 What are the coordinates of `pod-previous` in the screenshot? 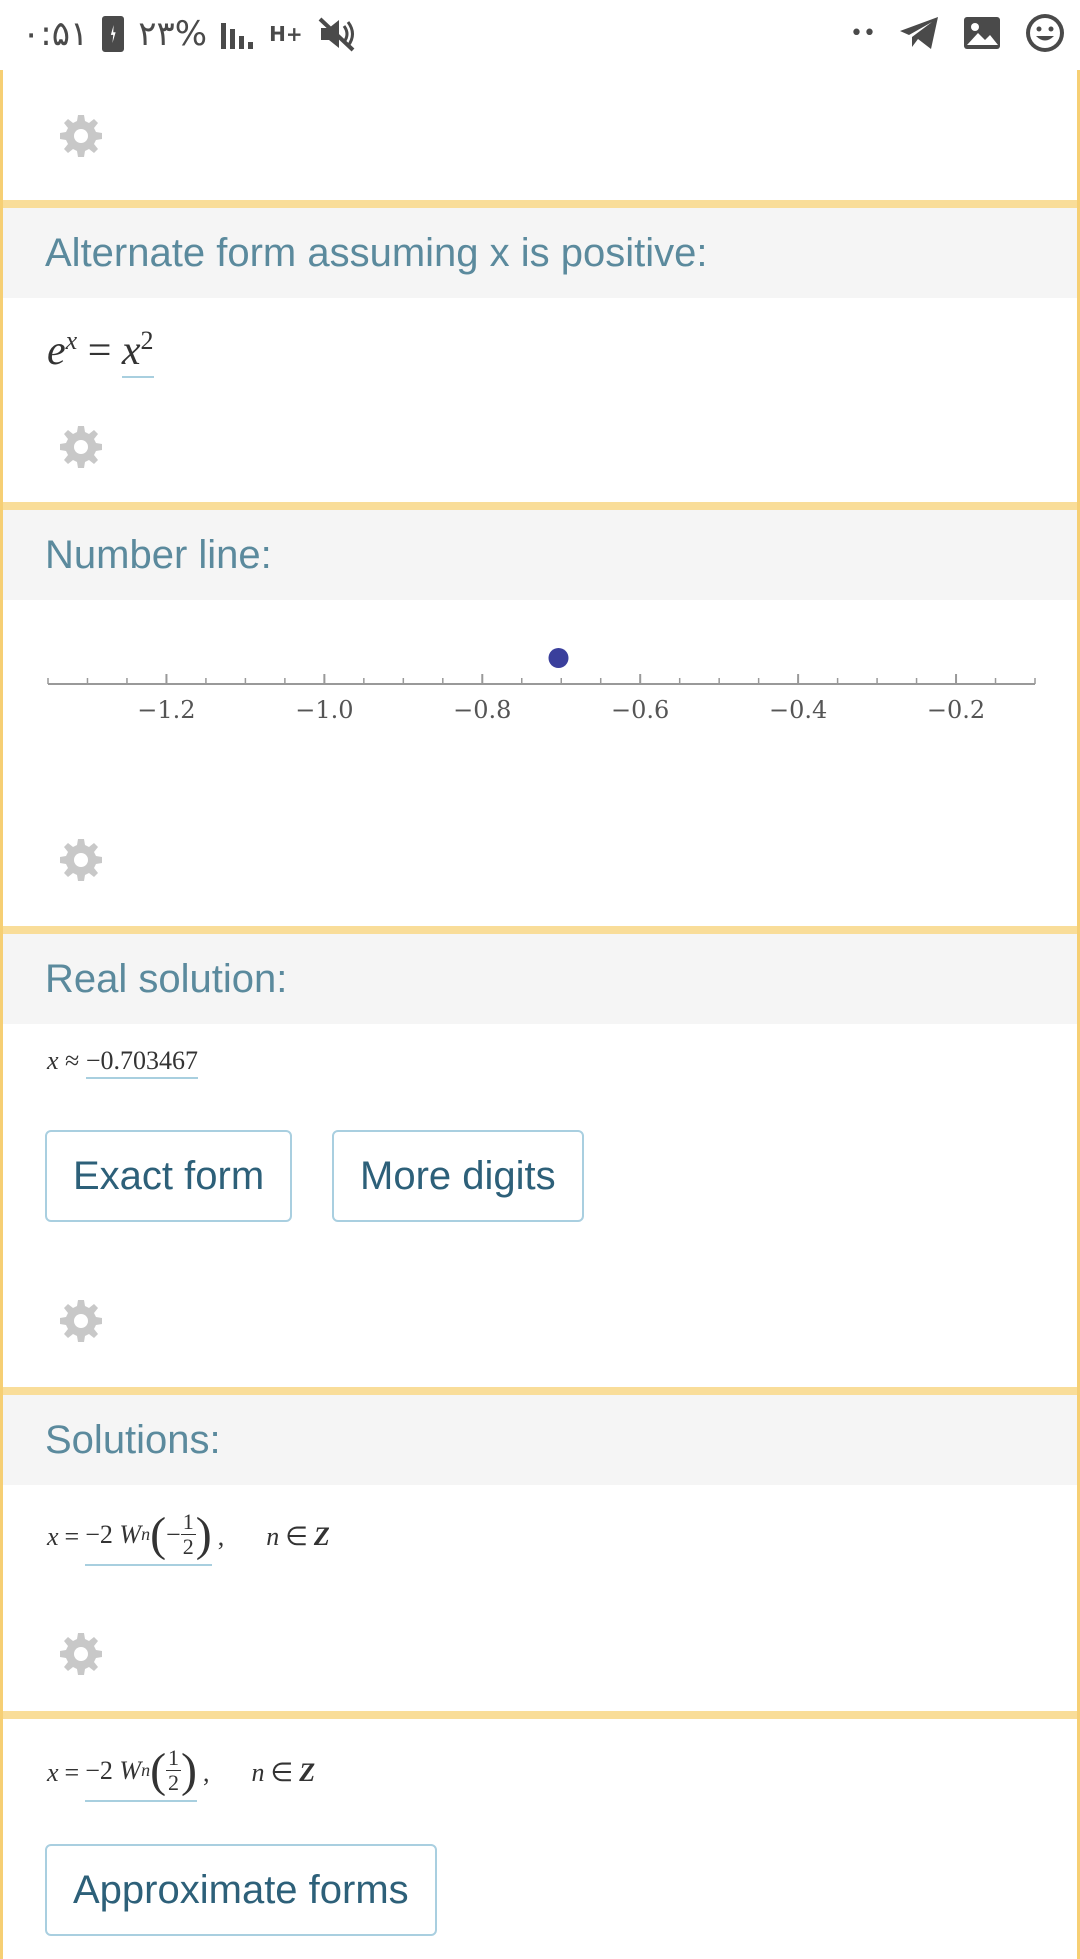 It's located at (540, 135).